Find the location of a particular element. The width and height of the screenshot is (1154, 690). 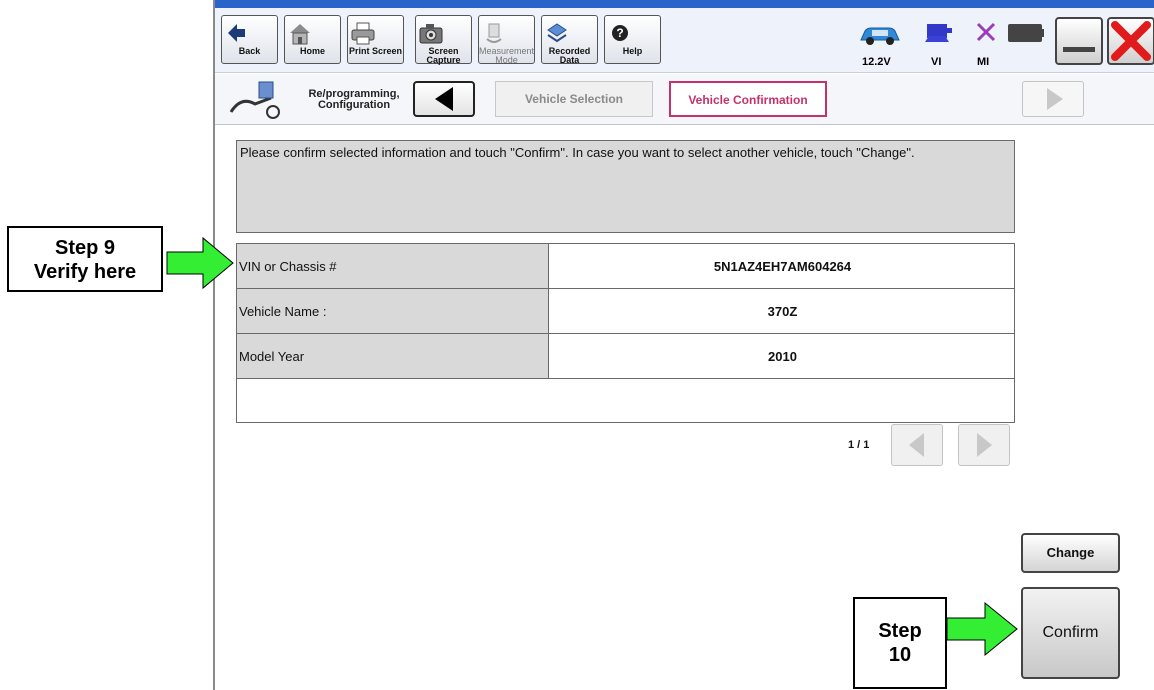

step10-arrow-icon is located at coordinates (982, 629).